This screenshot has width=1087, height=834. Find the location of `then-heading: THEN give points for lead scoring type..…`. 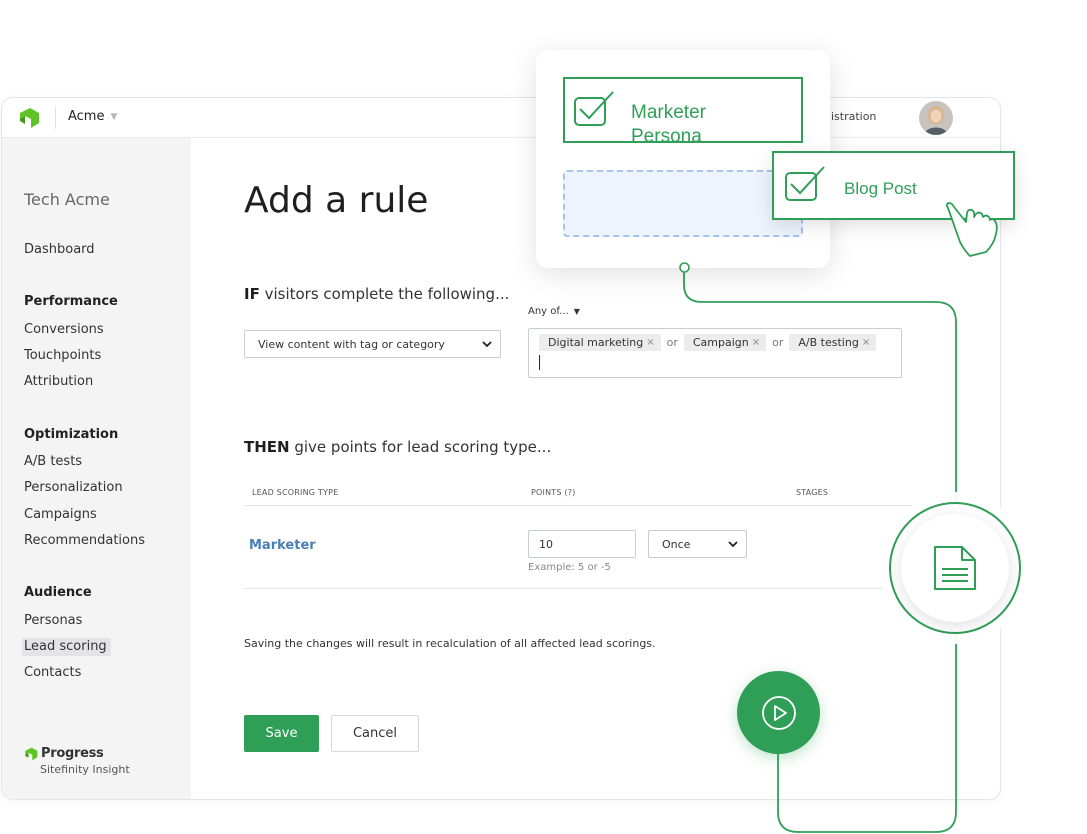

then-heading: THEN give points for lead scoring type..… is located at coordinates (397, 447).